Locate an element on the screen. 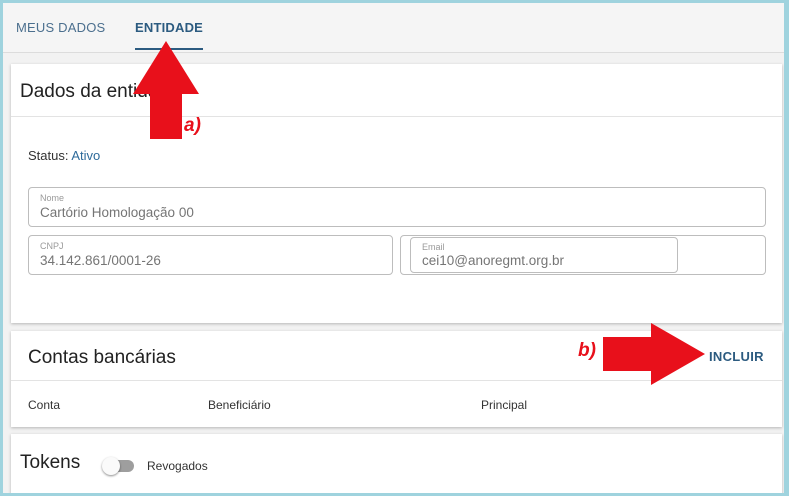 The width and height of the screenshot is (789, 496). revogados-toggle-switch is located at coordinates (119, 466).